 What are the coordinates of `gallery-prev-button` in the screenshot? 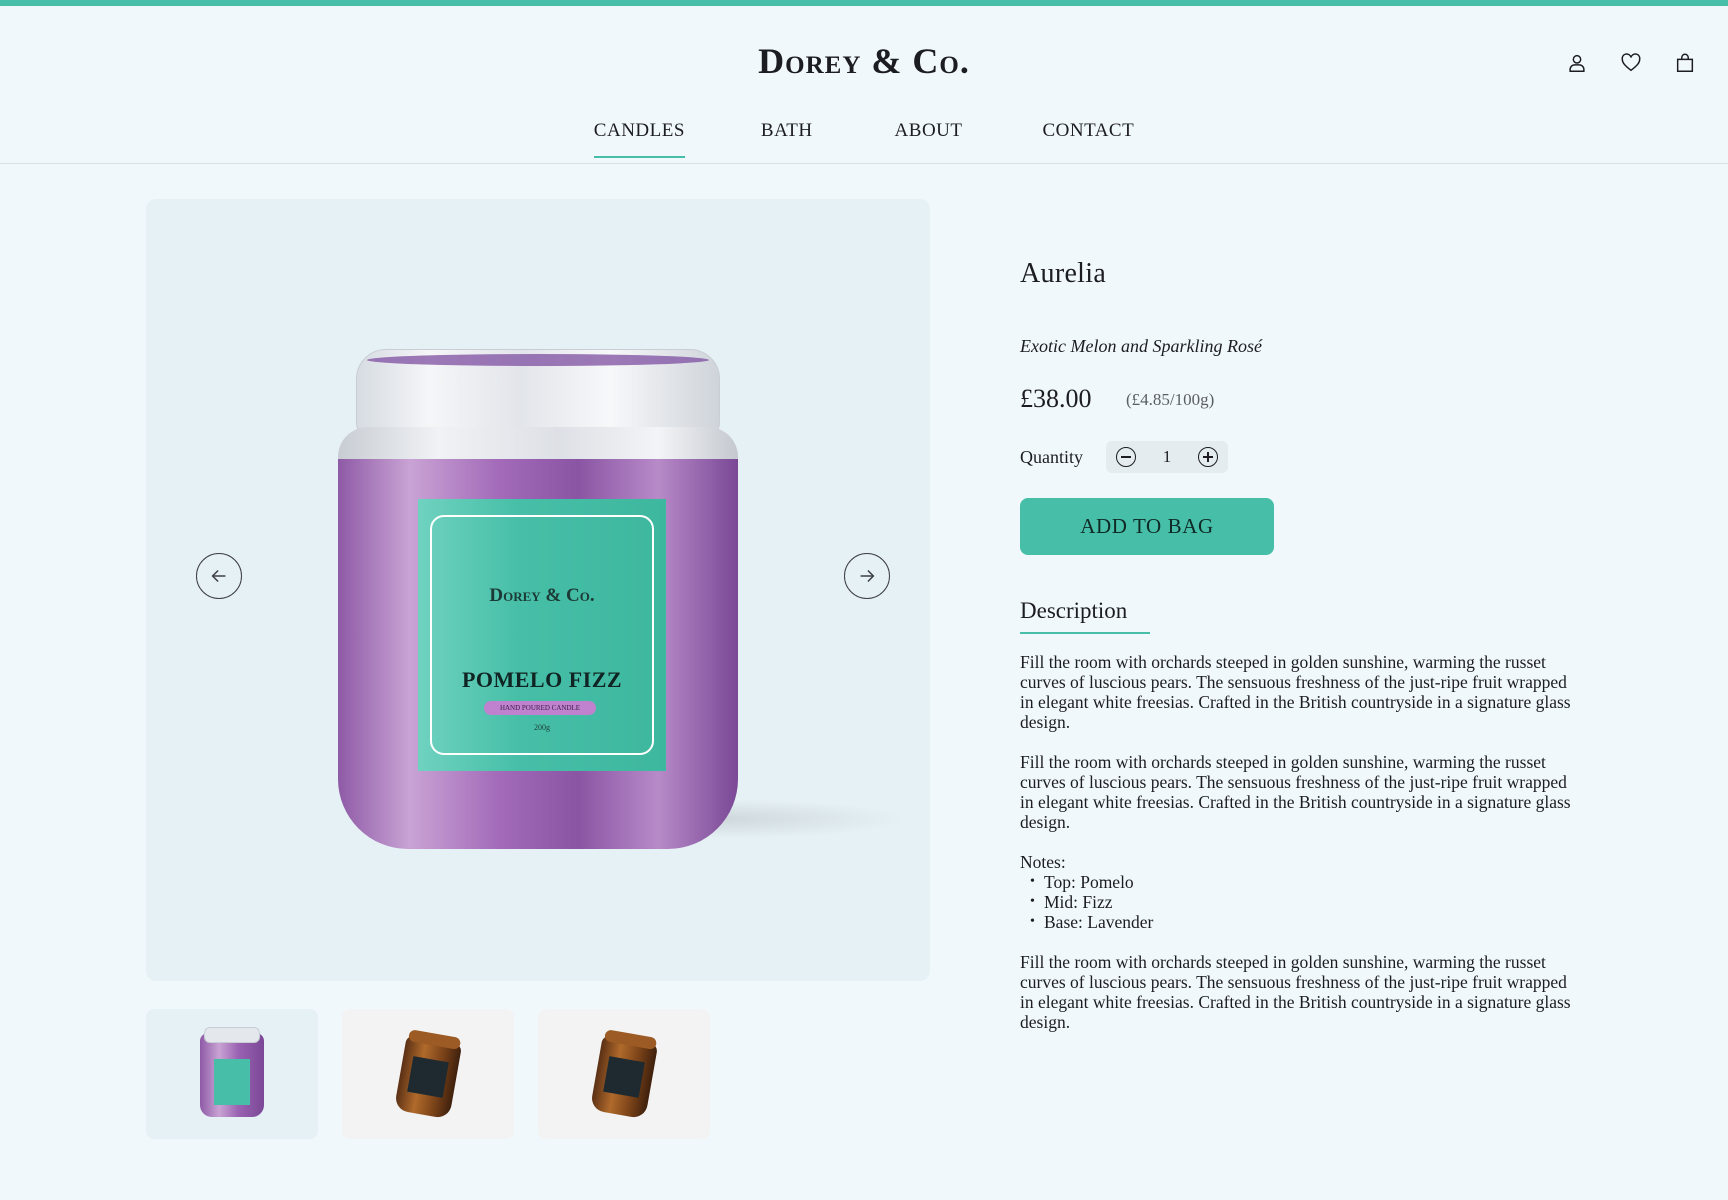 It's located at (219, 576).